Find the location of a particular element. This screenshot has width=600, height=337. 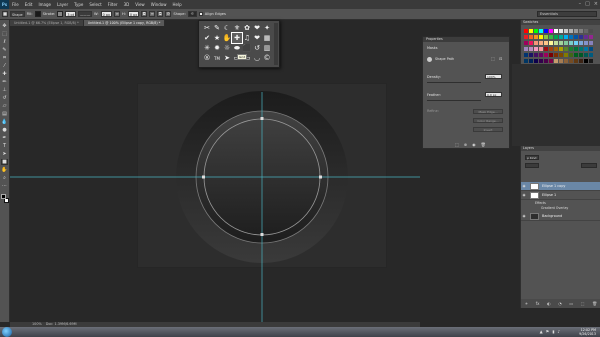

color-picker-swatches is located at coordinates (4, 198).